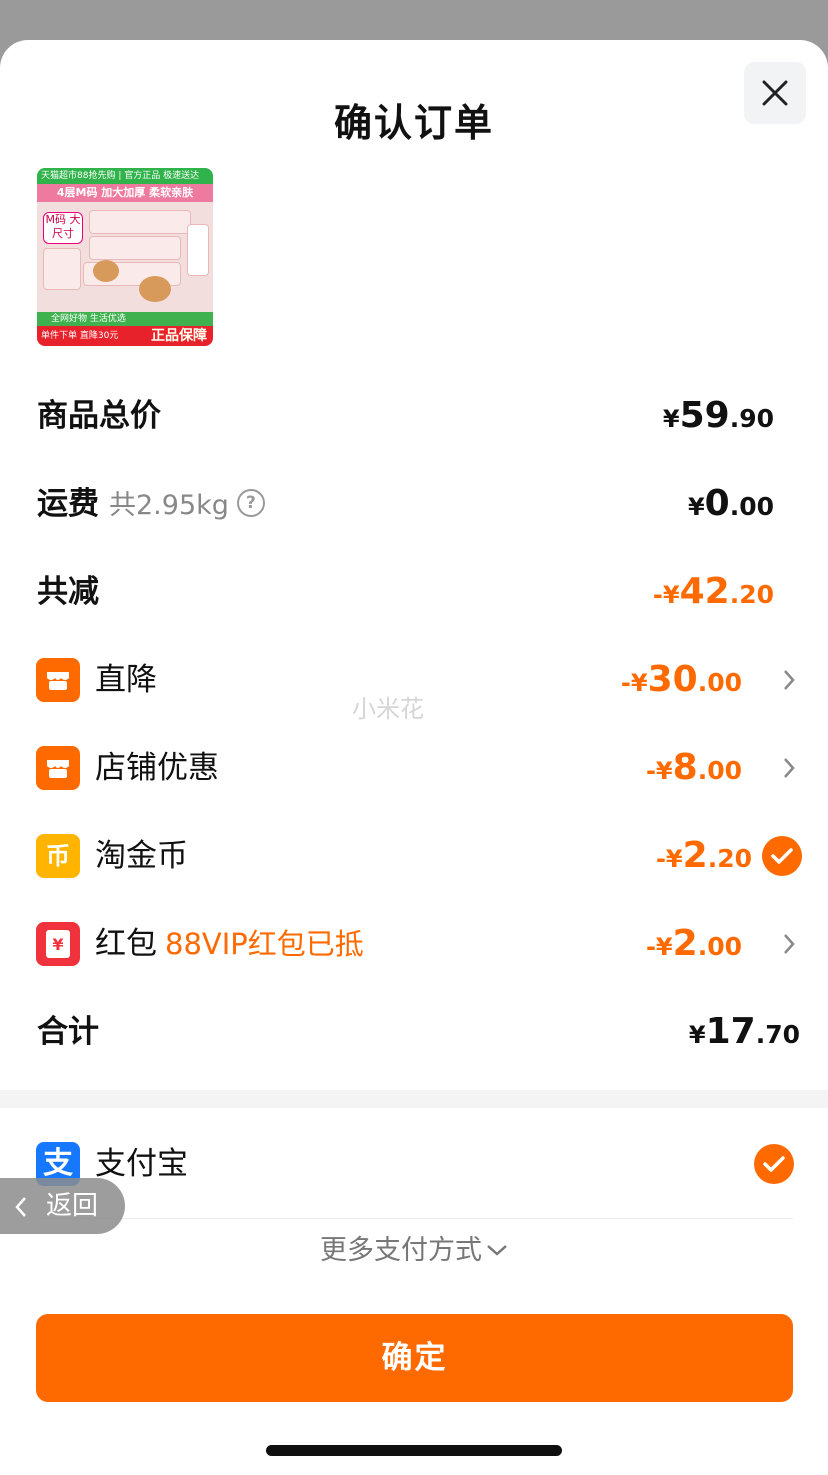 The height and width of the screenshot is (1475, 828). Describe the element at coordinates (693, 943) in the screenshot. I see `redpacket-value: -¥2.00` at that location.